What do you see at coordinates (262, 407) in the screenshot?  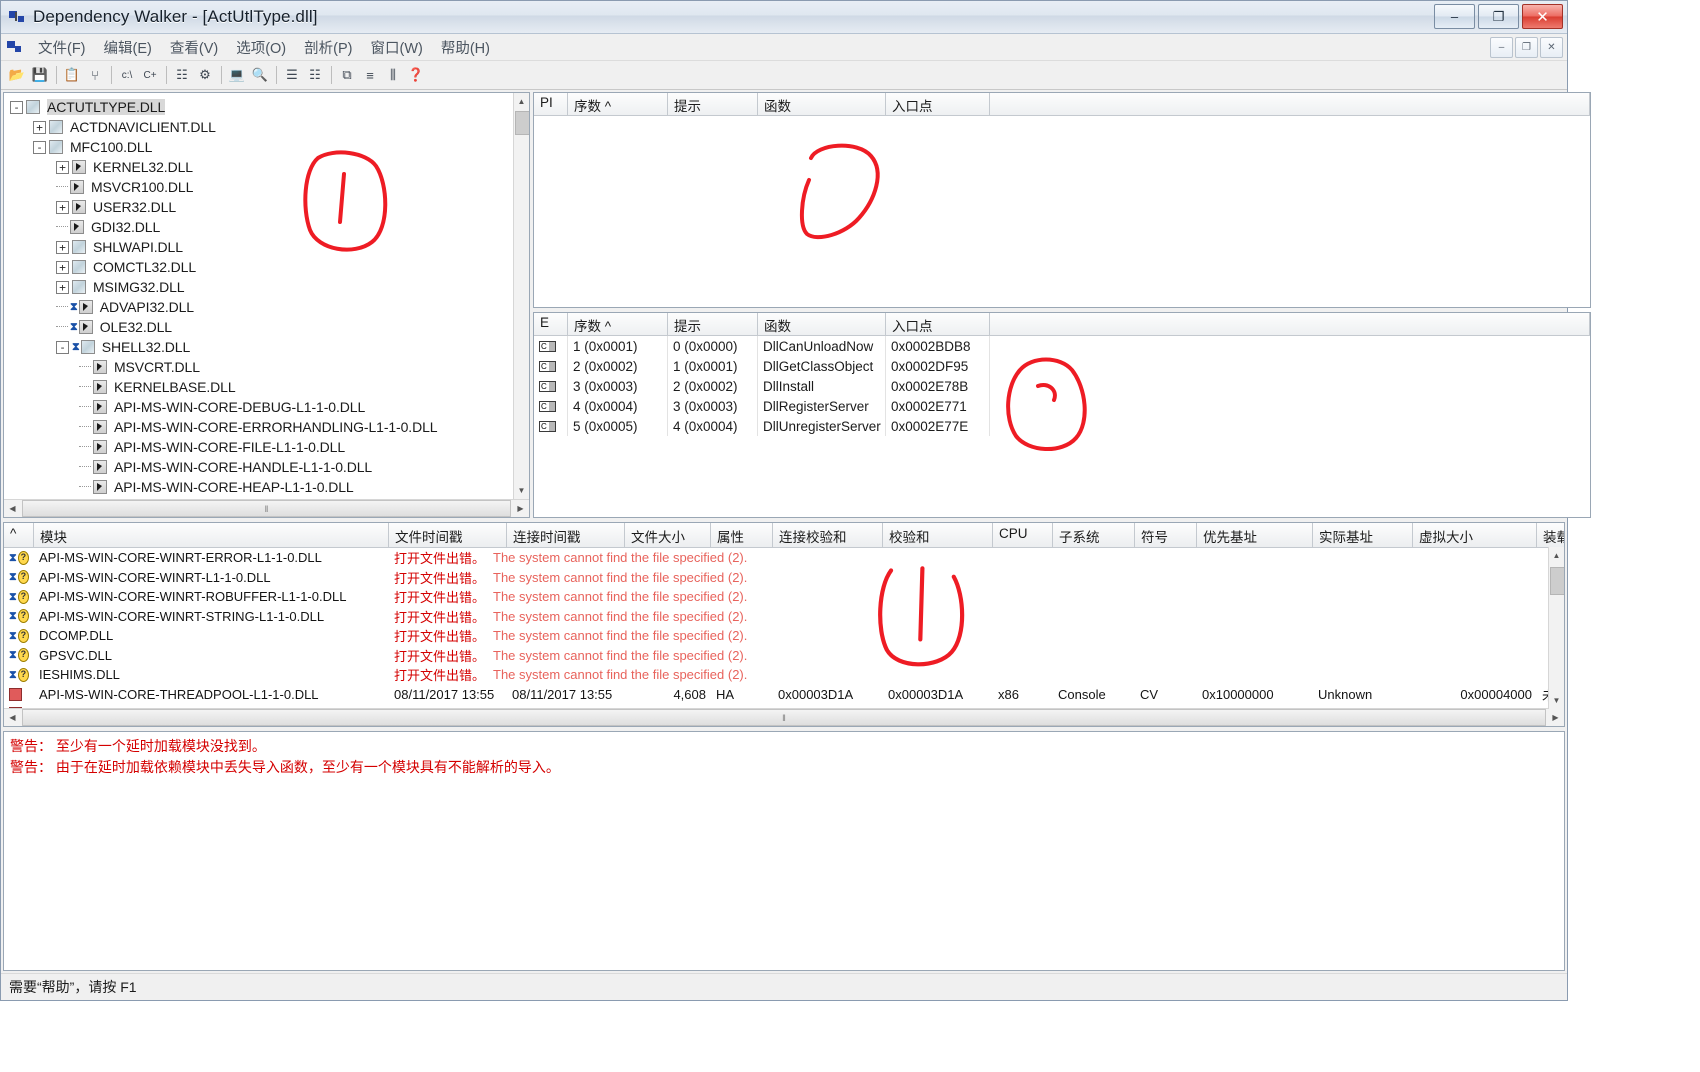 I see `tree-node: API-MS-WIN-CORE-DEBUG-L1-1-0.DLL` at bounding box center [262, 407].